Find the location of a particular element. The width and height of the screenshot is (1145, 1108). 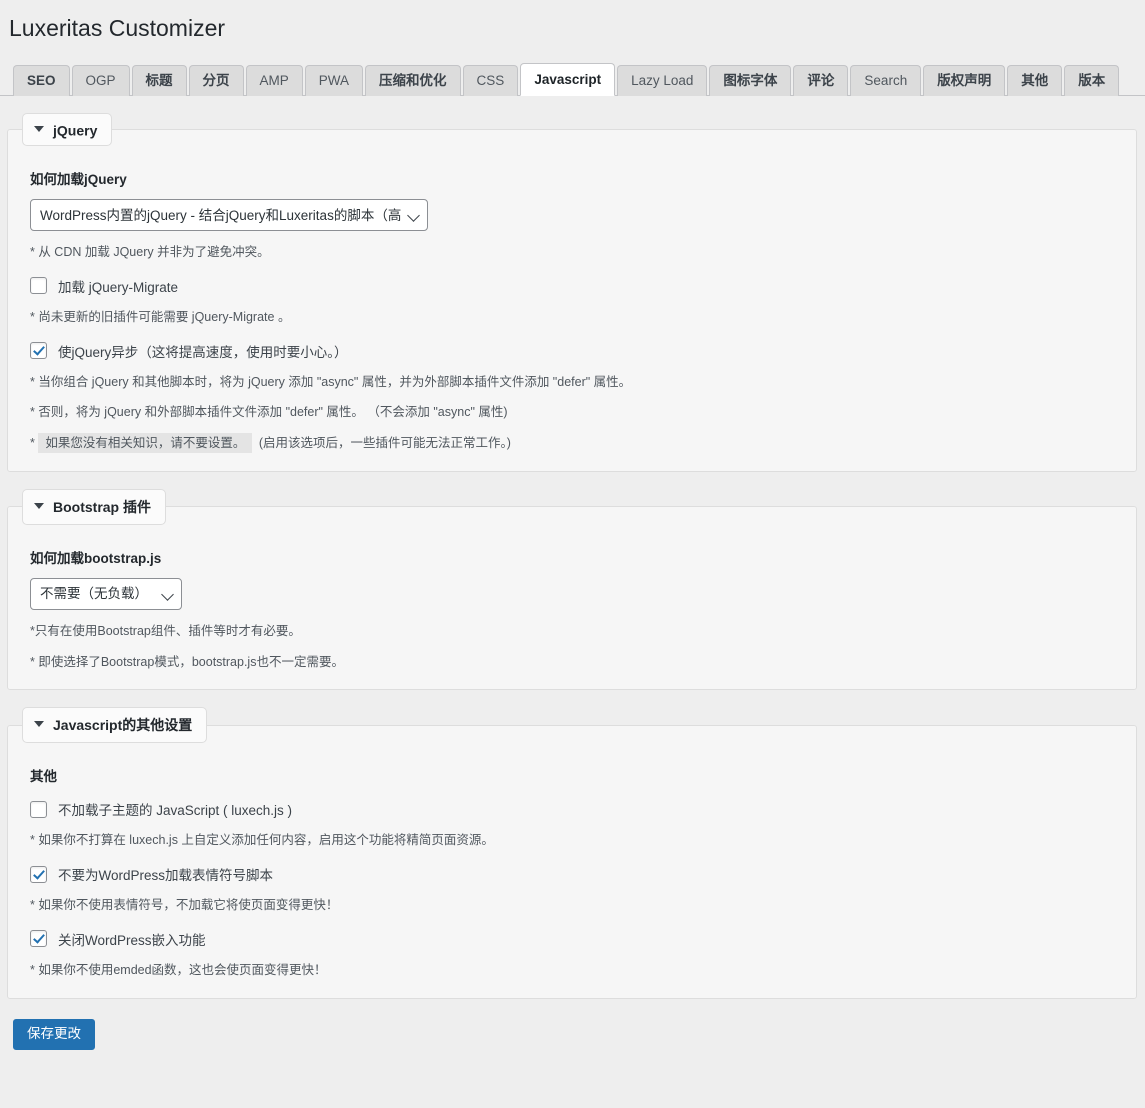

save-bar: 保存更改 is located at coordinates (572, 1024).